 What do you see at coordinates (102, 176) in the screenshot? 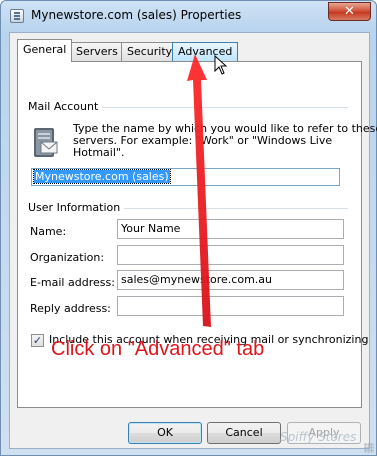
I see `account-name-value: Mynewstore.com (sales)` at bounding box center [102, 176].